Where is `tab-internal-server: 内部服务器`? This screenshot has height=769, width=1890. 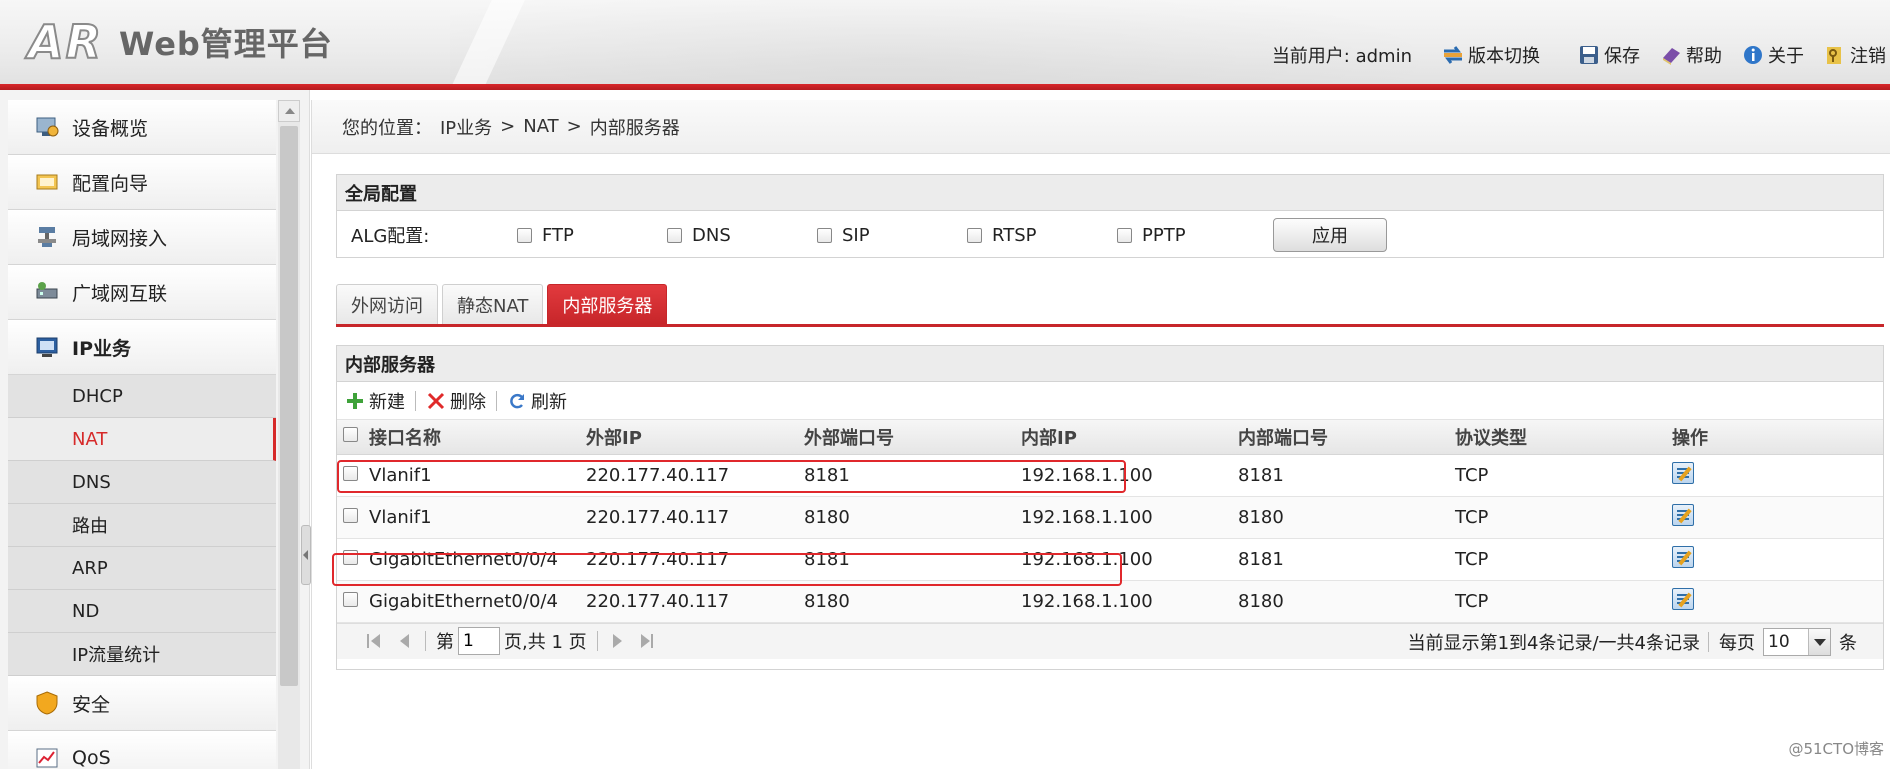
tab-internal-server: 内部服务器 is located at coordinates (607, 304).